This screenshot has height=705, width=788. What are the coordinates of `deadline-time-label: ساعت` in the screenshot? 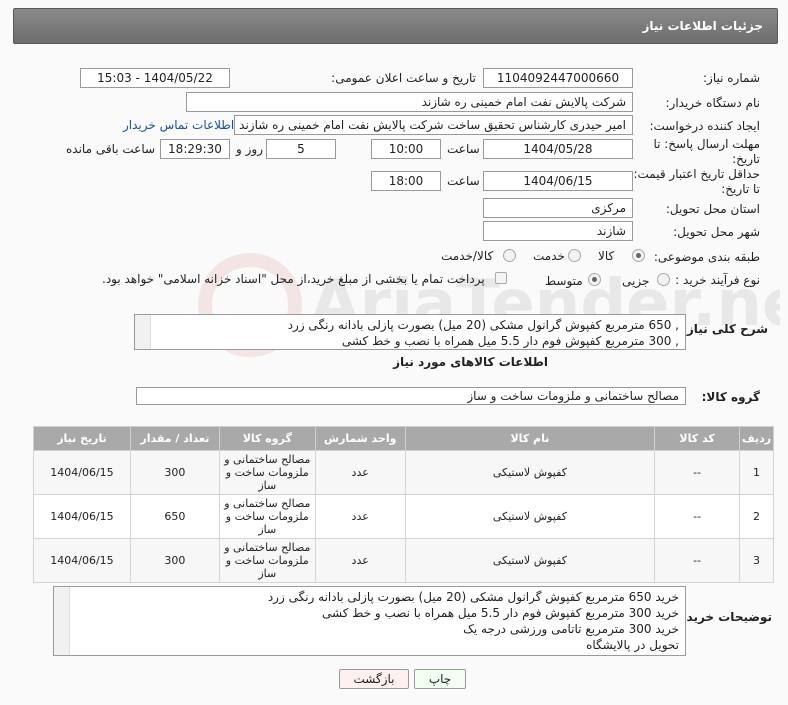 It's located at (463, 149).